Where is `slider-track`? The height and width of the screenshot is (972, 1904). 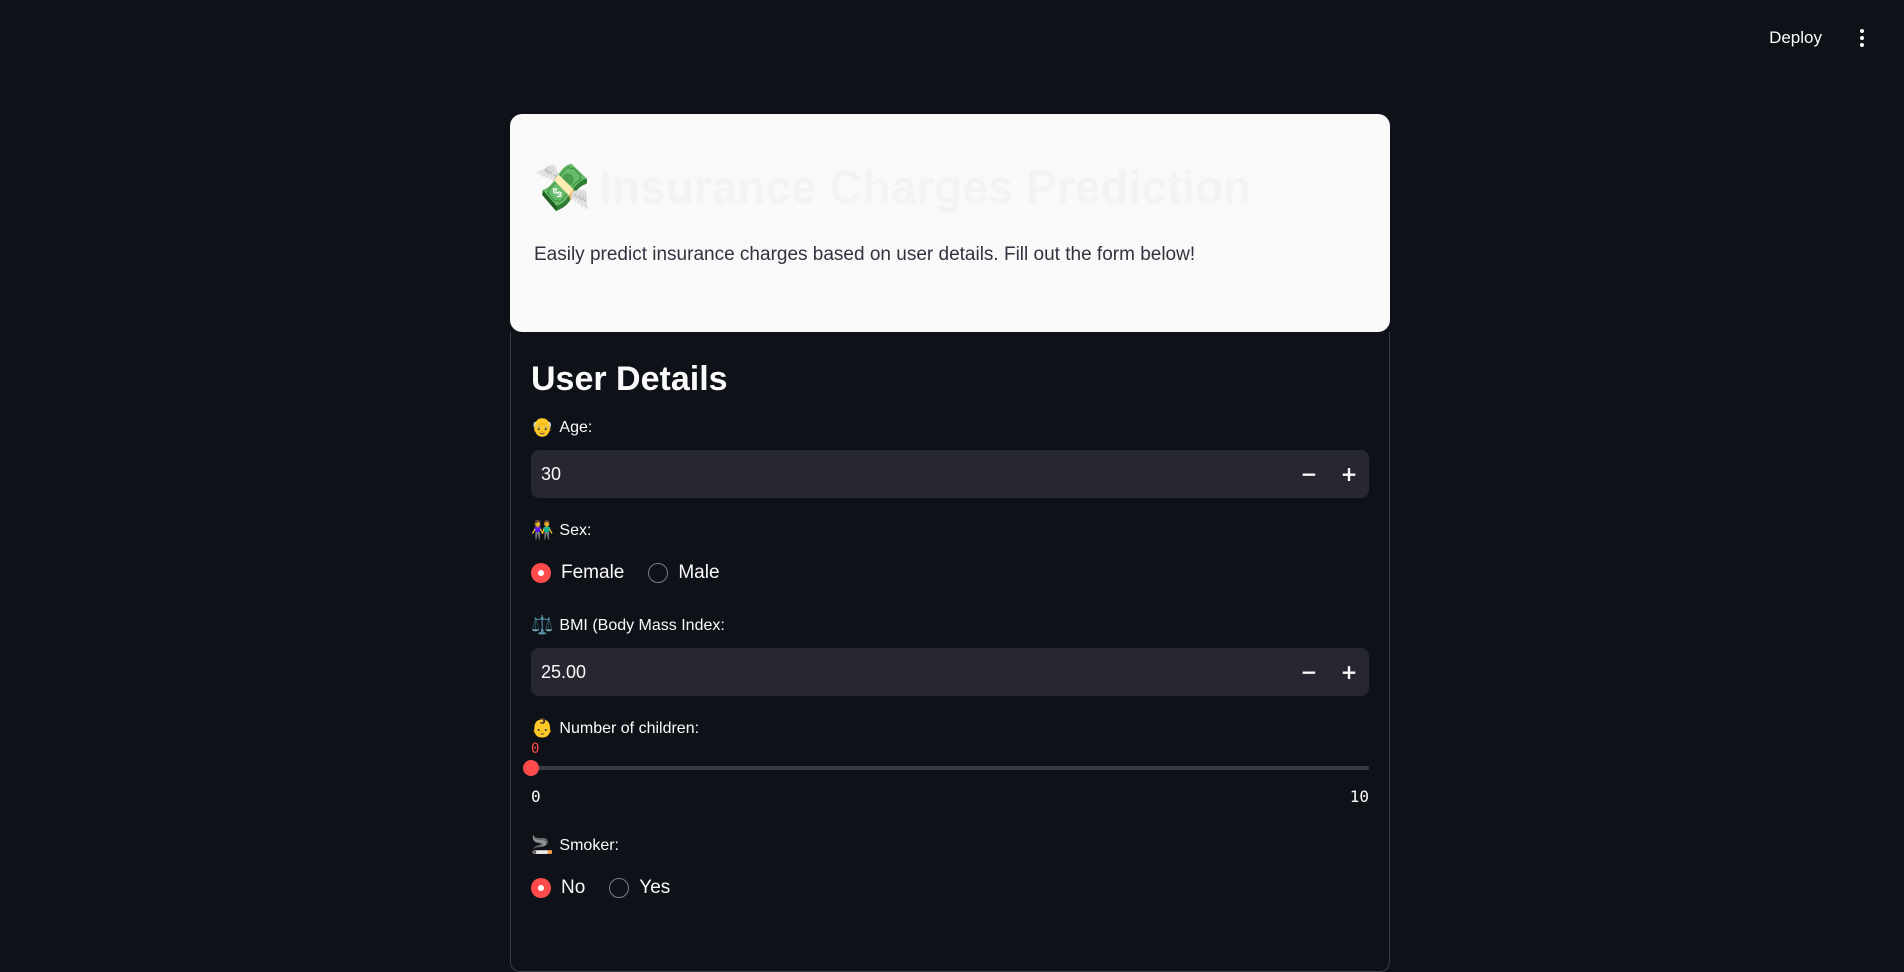 slider-track is located at coordinates (950, 768).